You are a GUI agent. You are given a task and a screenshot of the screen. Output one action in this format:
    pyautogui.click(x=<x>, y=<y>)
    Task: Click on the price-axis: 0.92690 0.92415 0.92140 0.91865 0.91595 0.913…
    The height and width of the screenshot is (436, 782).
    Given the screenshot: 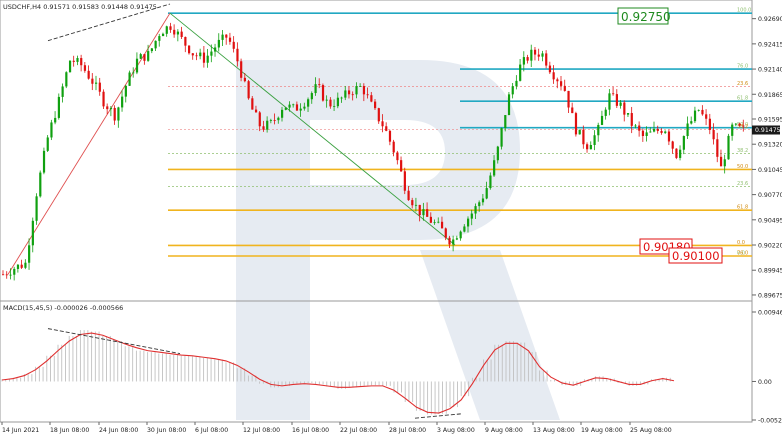 What is the action you would take?
    pyautogui.click(x=767, y=157)
    